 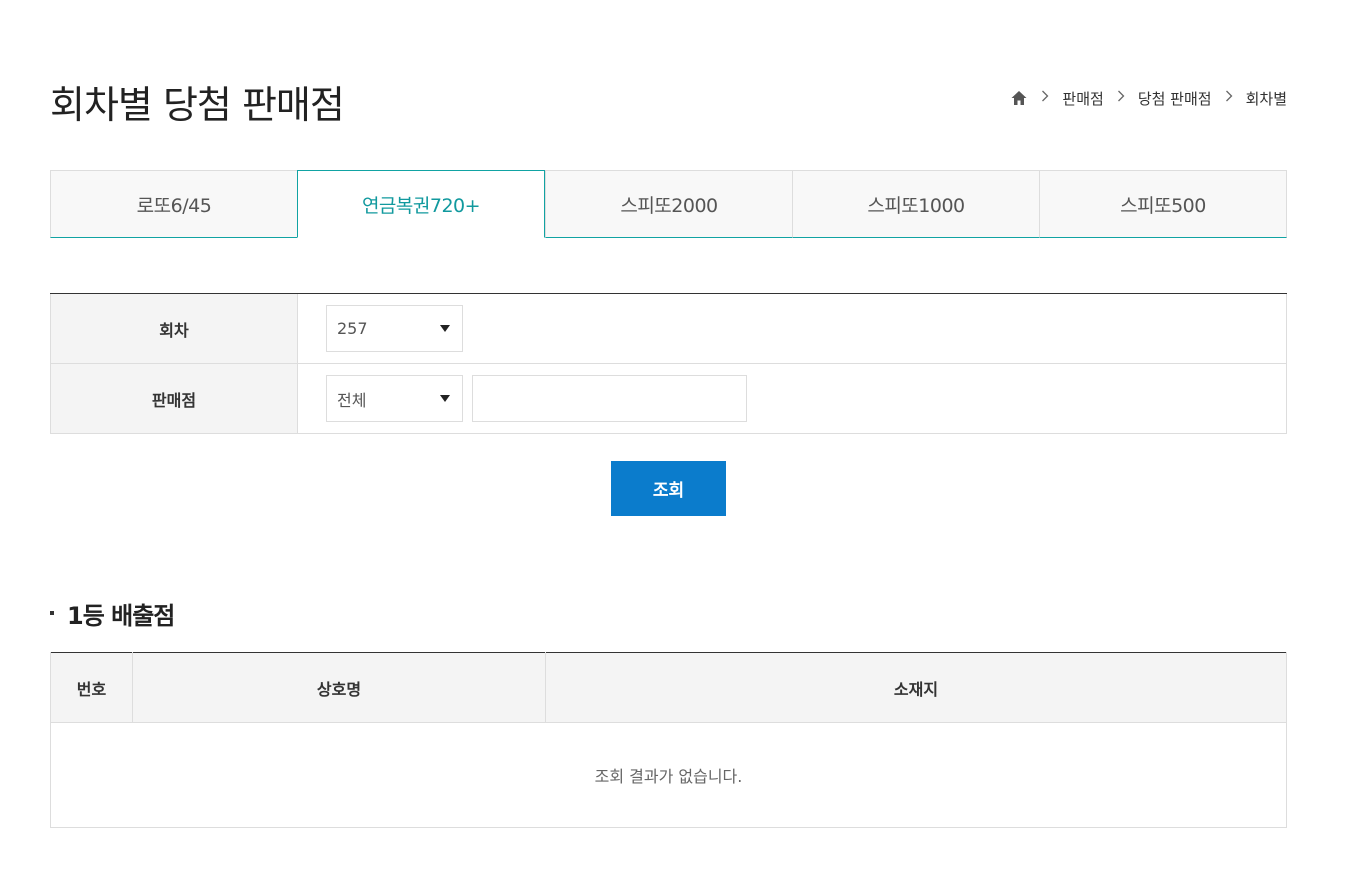 What do you see at coordinates (421, 204) in the screenshot?
I see `tab-pension720: 연금복권720+` at bounding box center [421, 204].